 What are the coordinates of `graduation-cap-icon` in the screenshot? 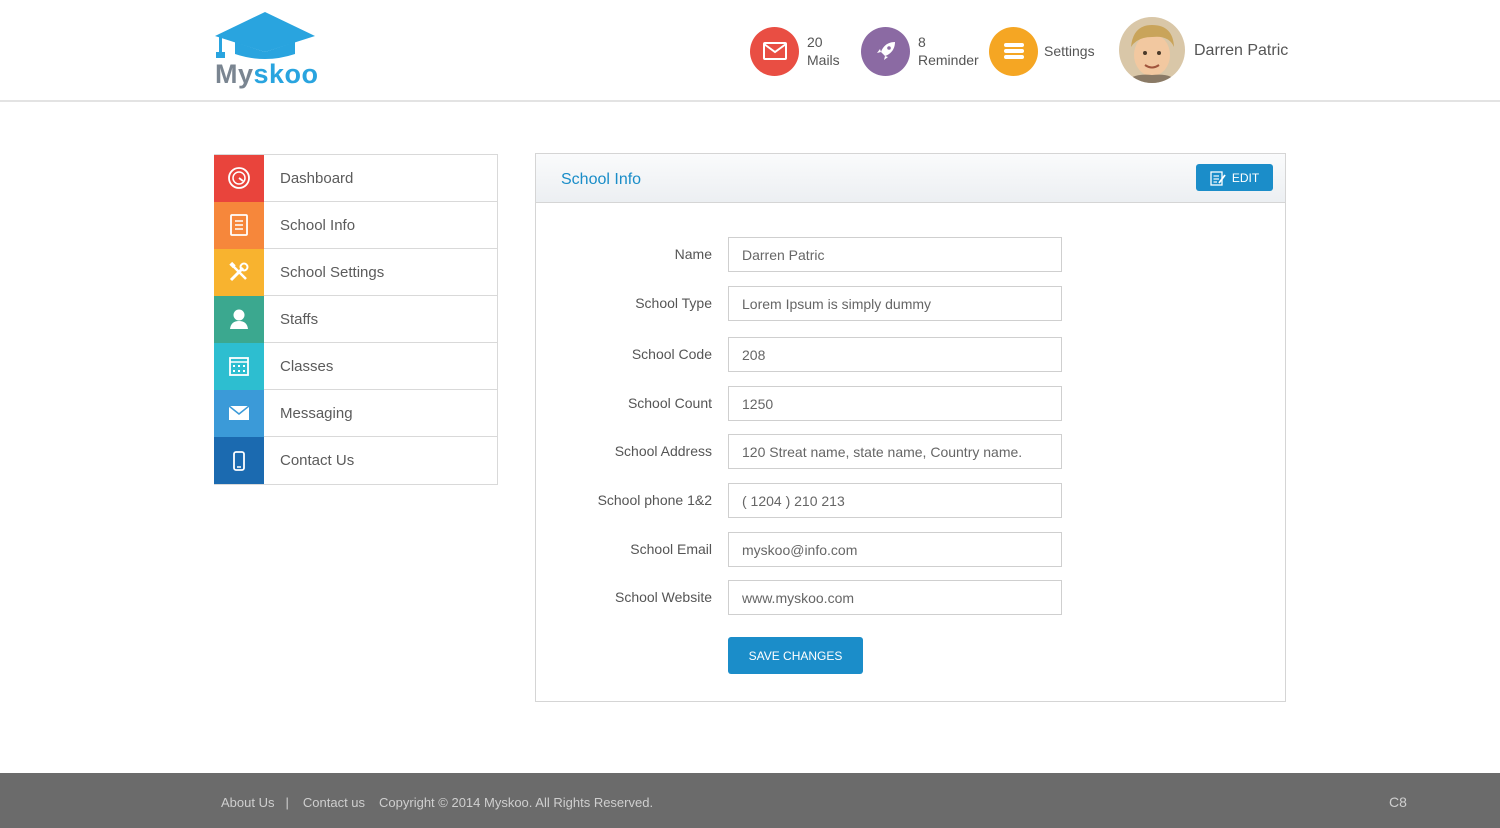 It's located at (265, 35).